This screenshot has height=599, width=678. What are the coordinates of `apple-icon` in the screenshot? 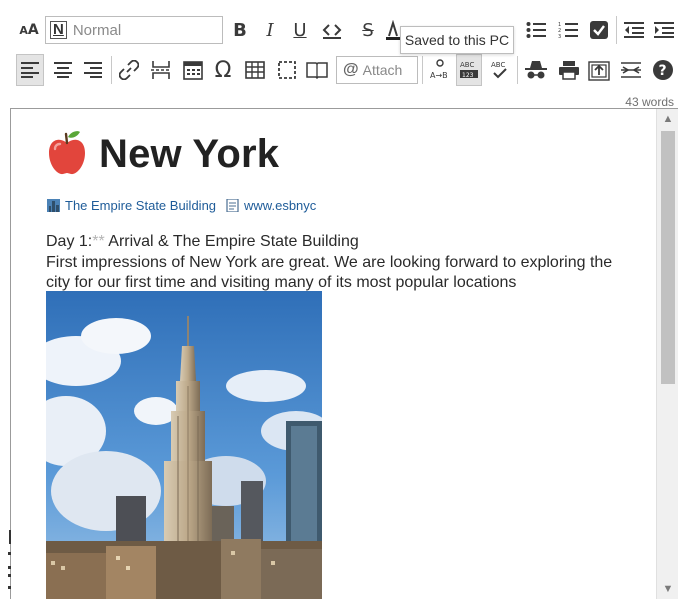 It's located at (67, 154).